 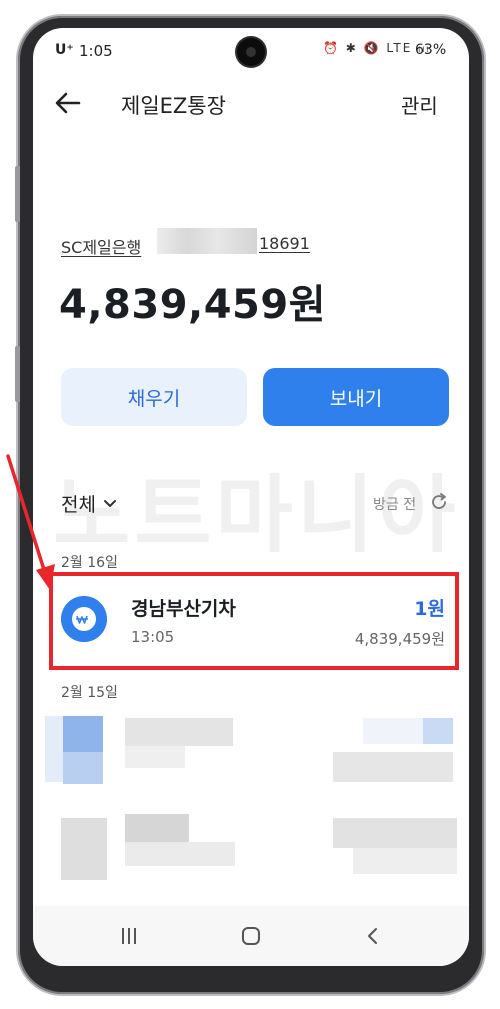 What do you see at coordinates (431, 50) in the screenshot?
I see `battery-level: 63%` at bounding box center [431, 50].